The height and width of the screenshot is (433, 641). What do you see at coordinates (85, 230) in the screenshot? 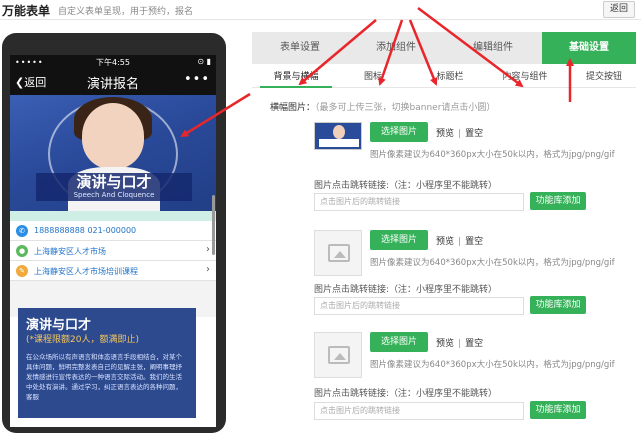
I see `contact-text: 1888888888 021-000000` at bounding box center [85, 230].